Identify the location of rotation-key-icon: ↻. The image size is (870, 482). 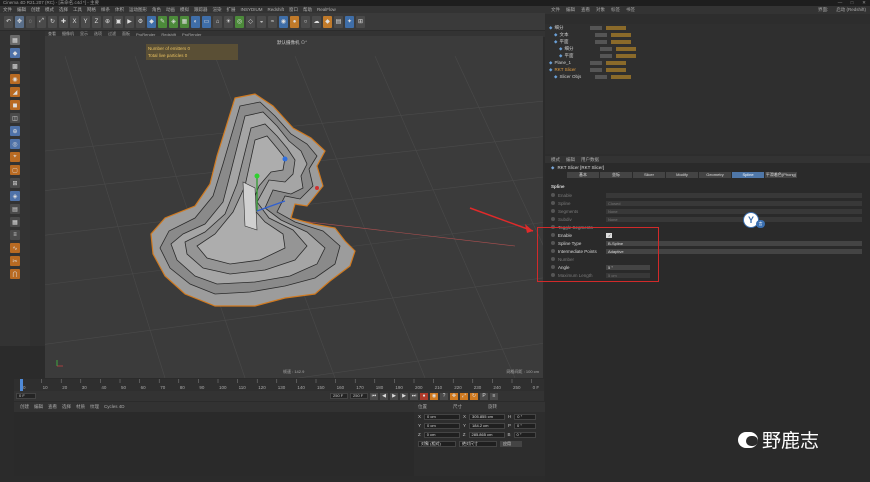
(474, 396).